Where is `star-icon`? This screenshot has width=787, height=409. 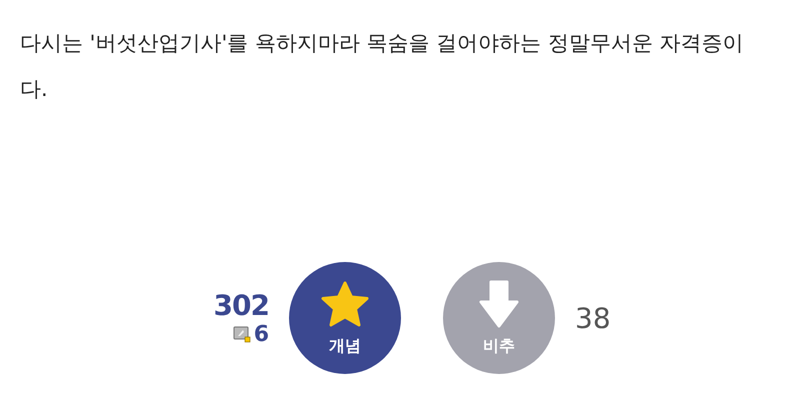
star-icon is located at coordinates (345, 304).